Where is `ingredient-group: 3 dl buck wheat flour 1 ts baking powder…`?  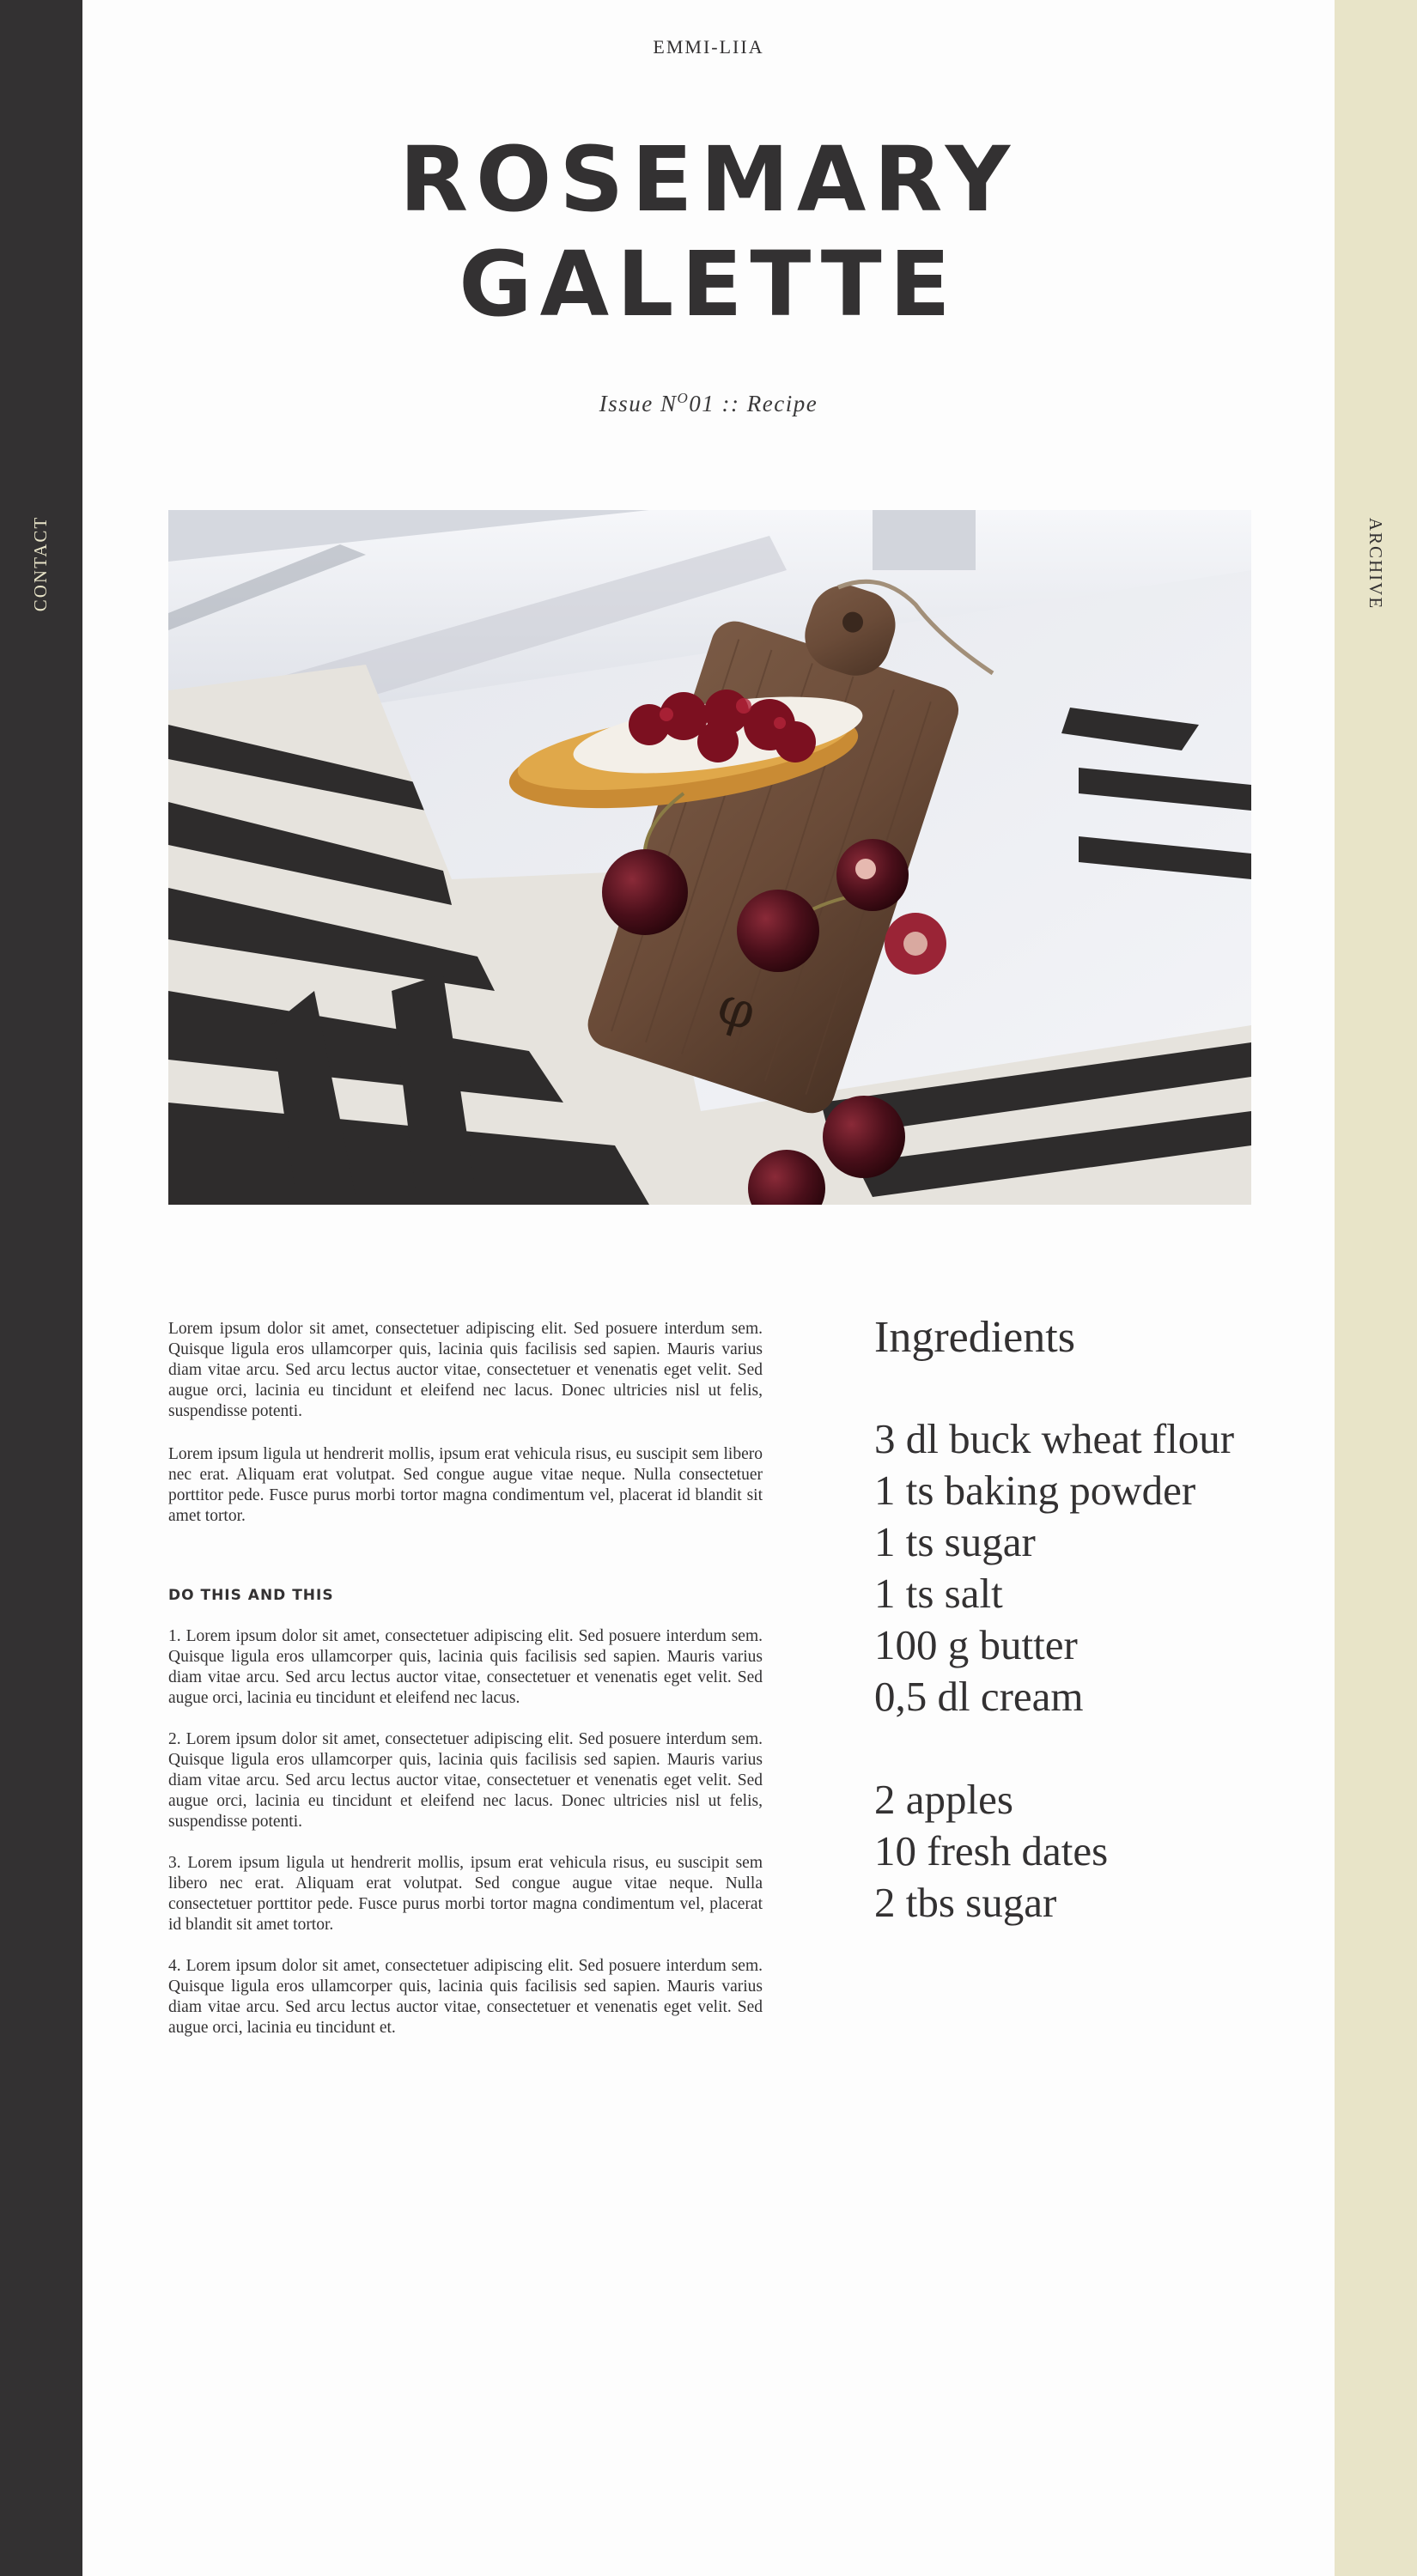
ingredient-group: 3 dl buck wheat flour 1 ts baking powder… is located at coordinates (1097, 1568).